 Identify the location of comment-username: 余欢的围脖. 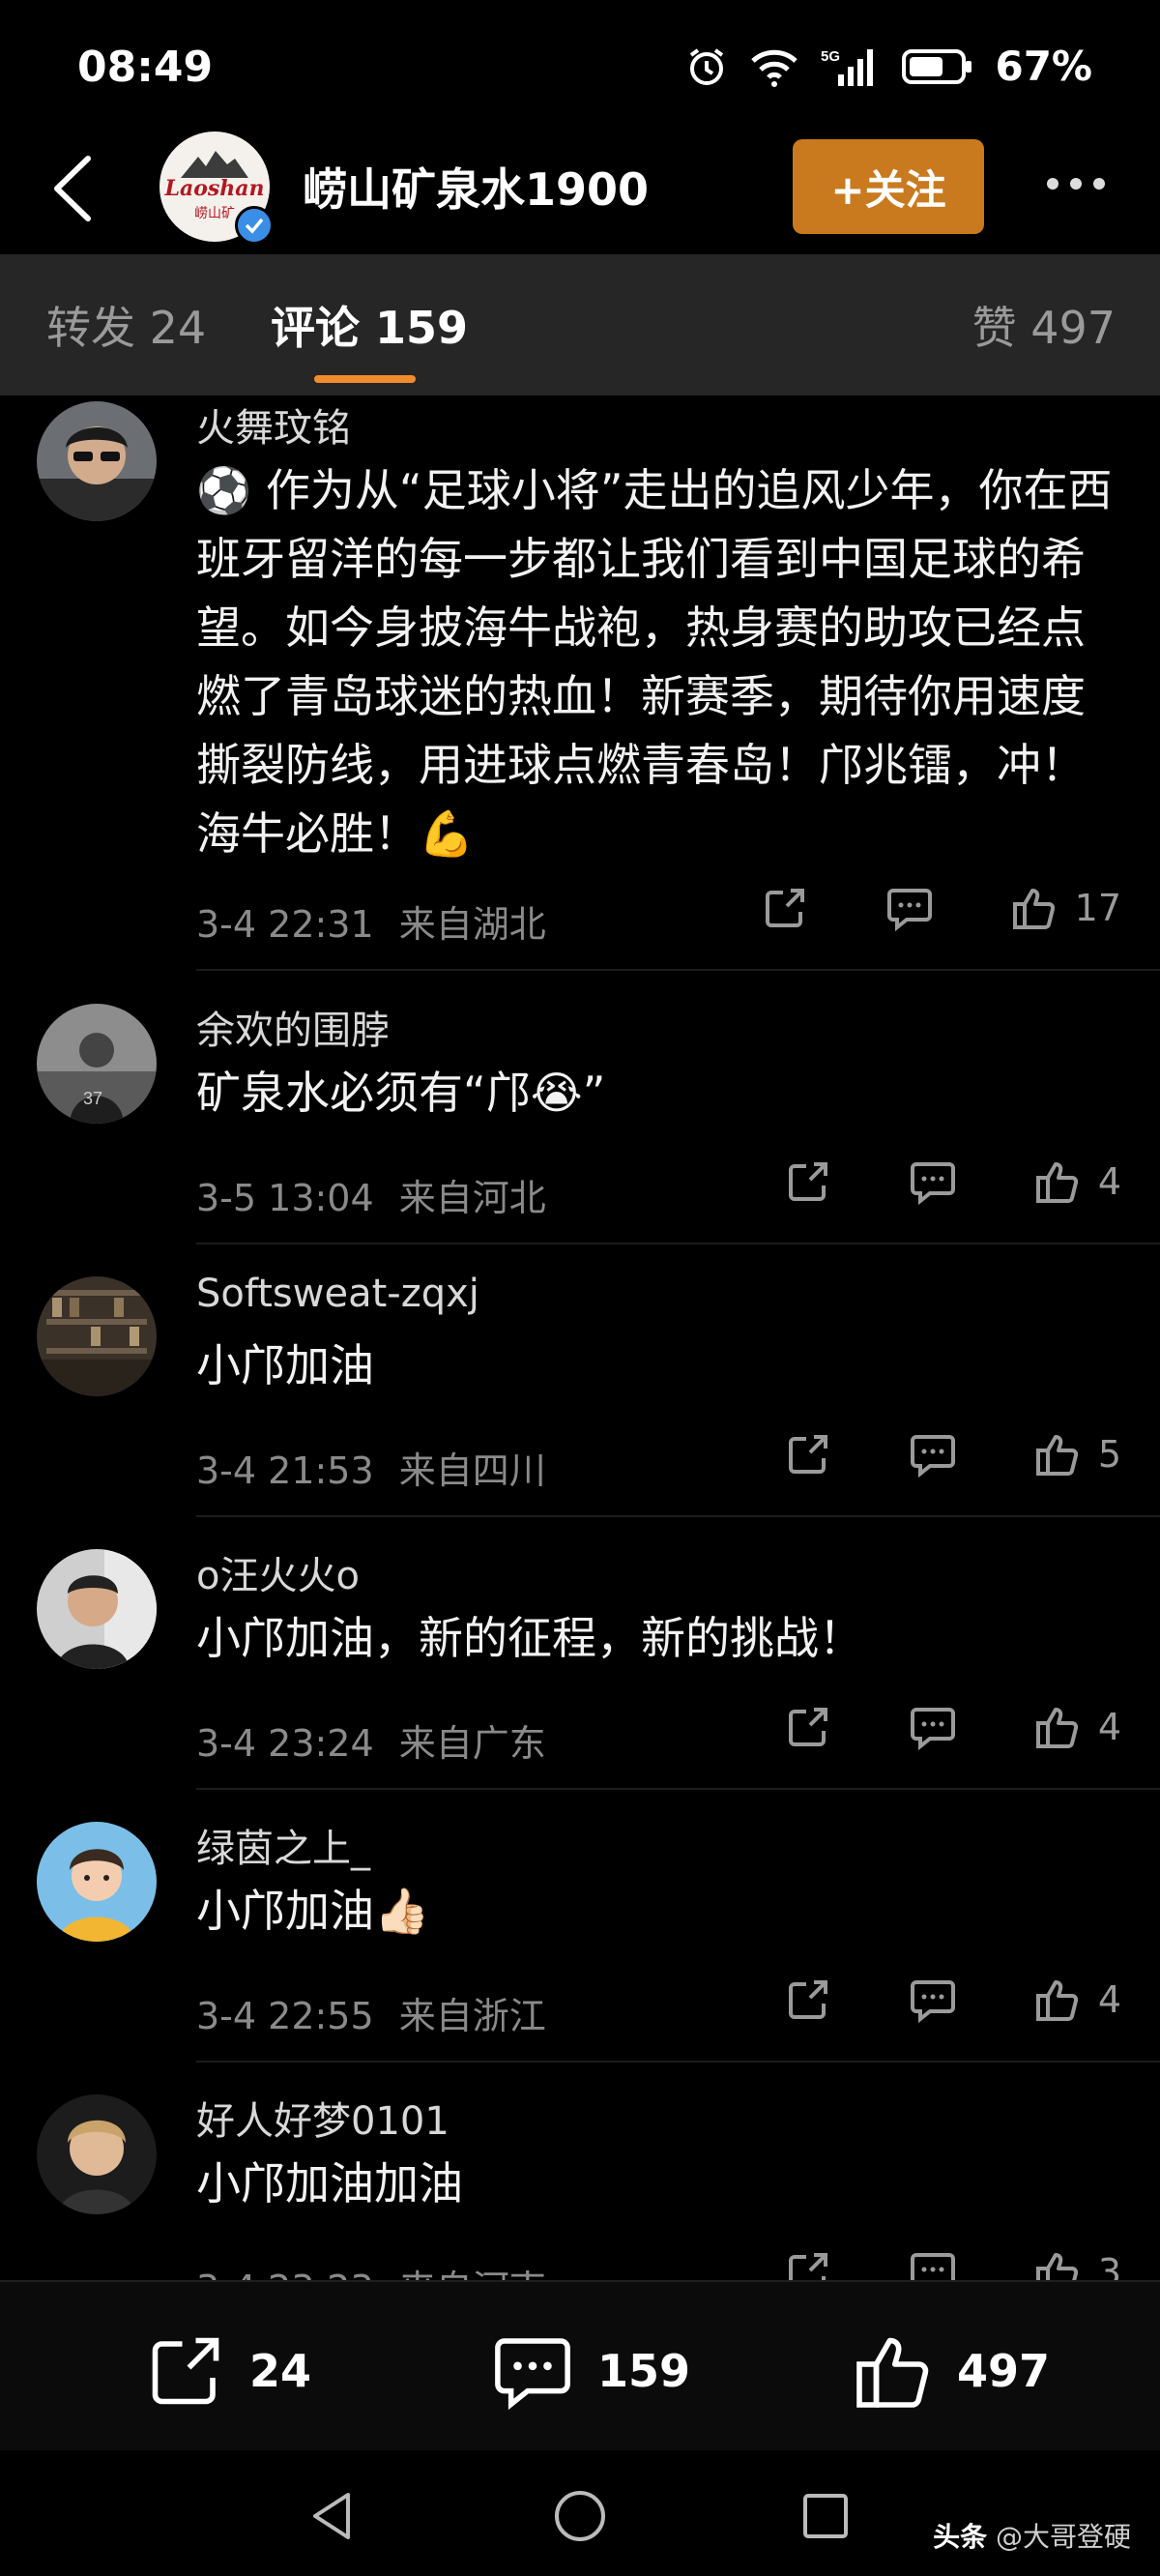
(293, 1027).